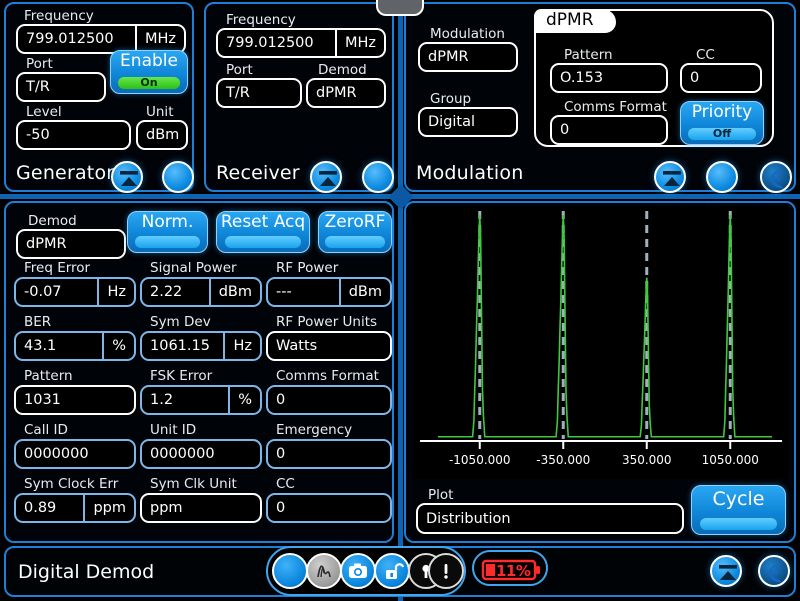  What do you see at coordinates (441, 495) in the screenshot?
I see `plot-label: Plot` at bounding box center [441, 495].